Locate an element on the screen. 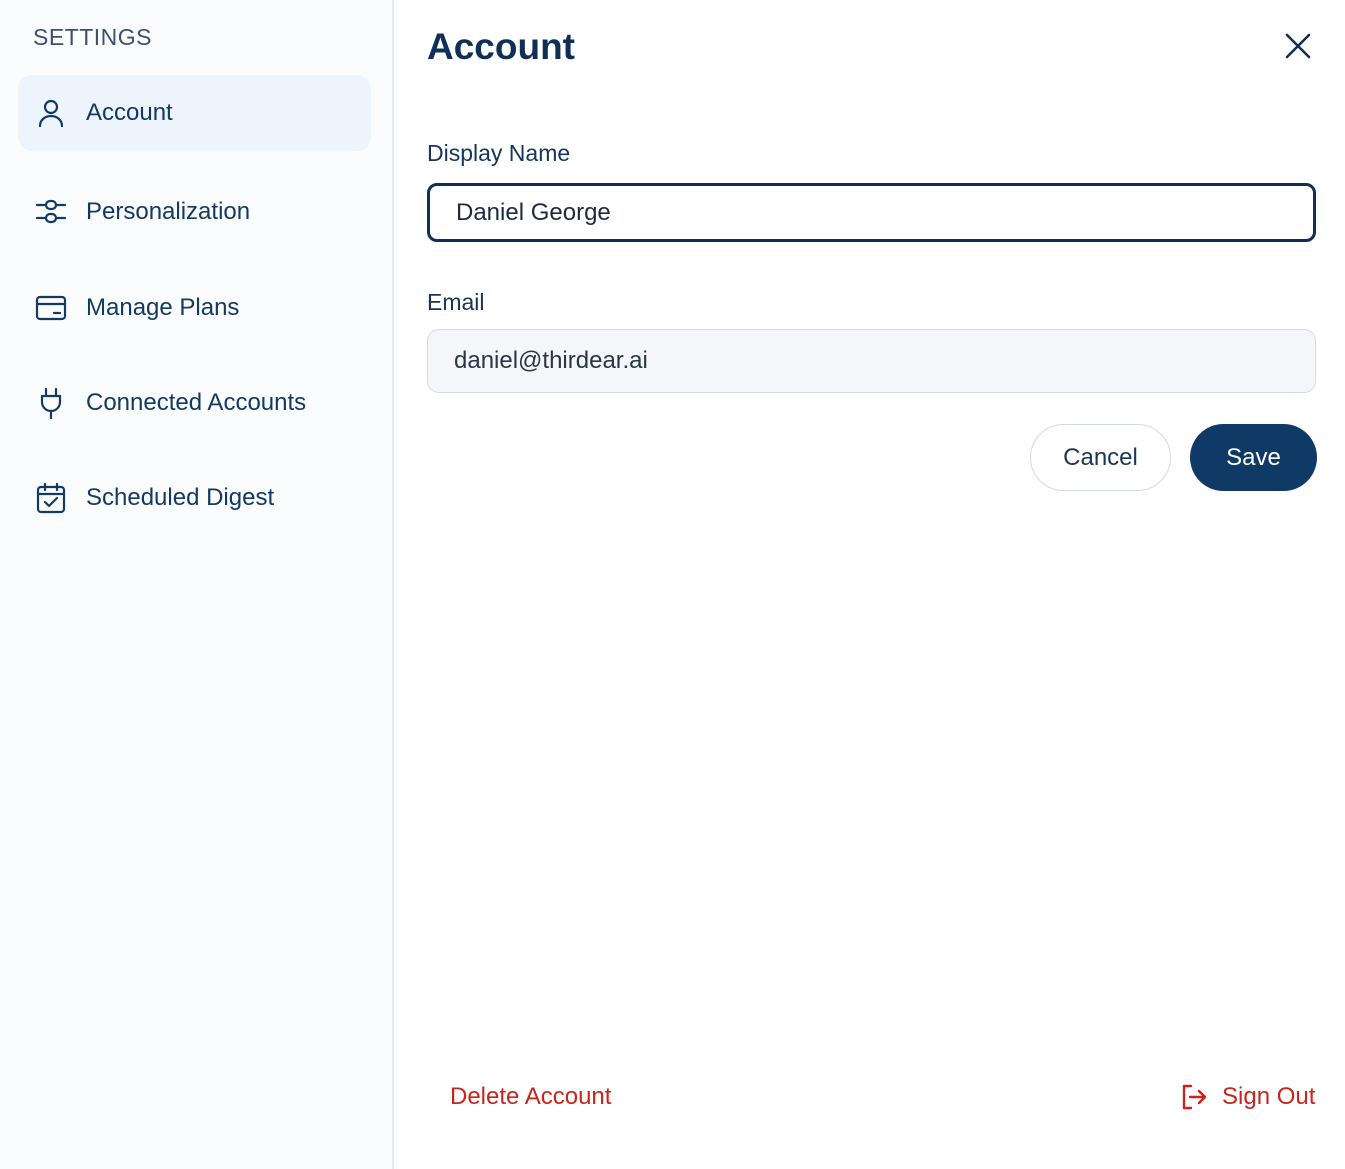 Image resolution: width=1345 pixels, height=1169 pixels. sidebar-item-label: Personalization is located at coordinates (168, 211).